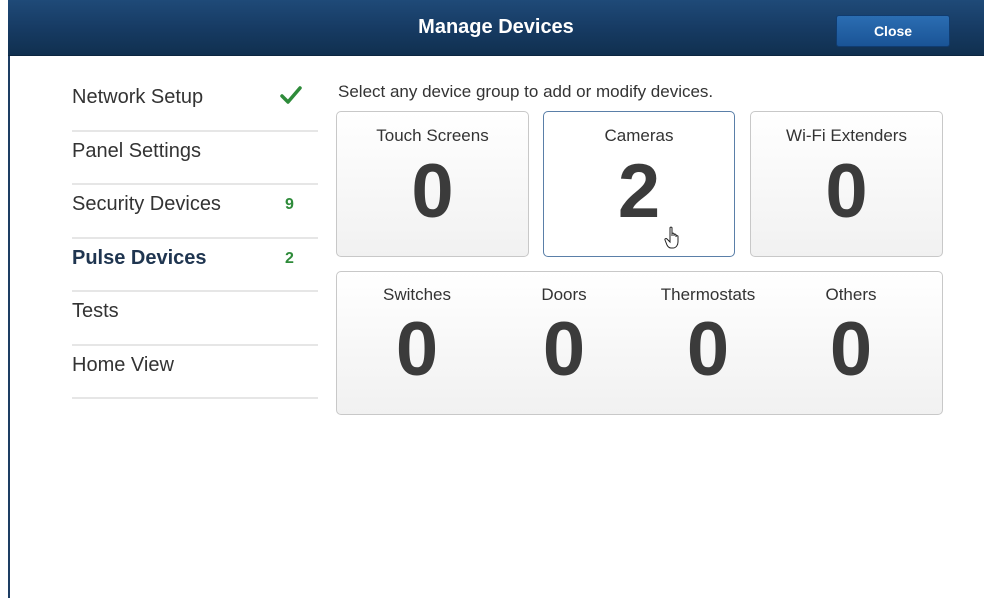 The image size is (984, 598). Describe the element at coordinates (195, 372) in the screenshot. I see `sidebar-item-home-view: Home View` at that location.